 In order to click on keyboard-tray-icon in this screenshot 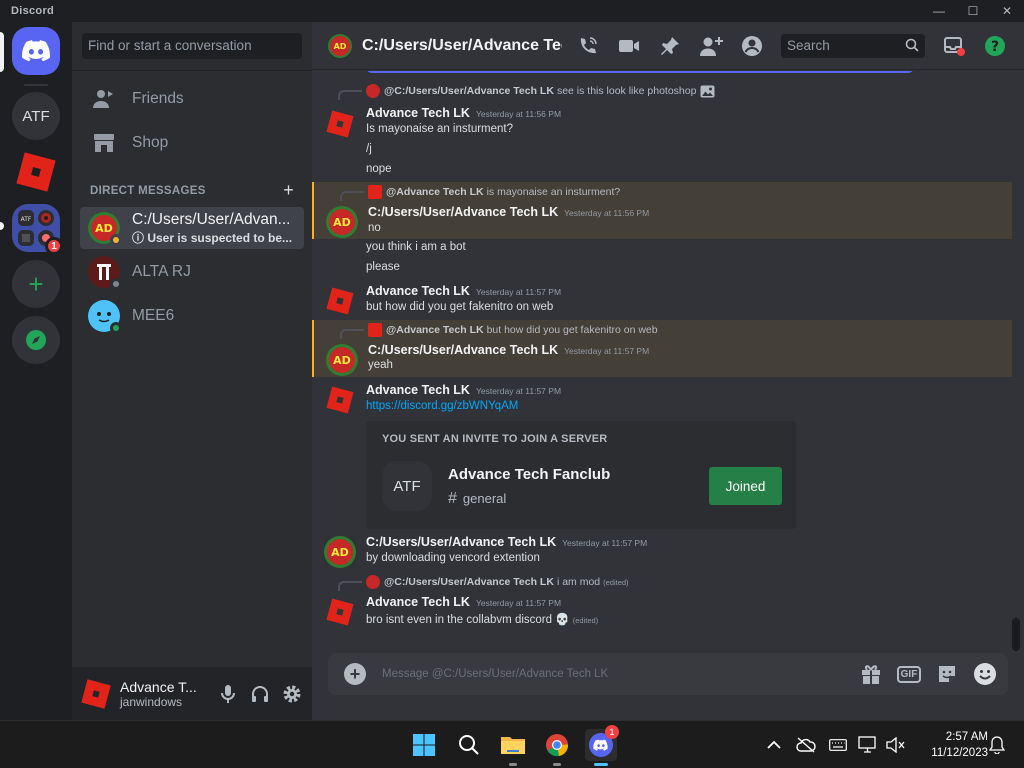, I will do `click(838, 745)`.